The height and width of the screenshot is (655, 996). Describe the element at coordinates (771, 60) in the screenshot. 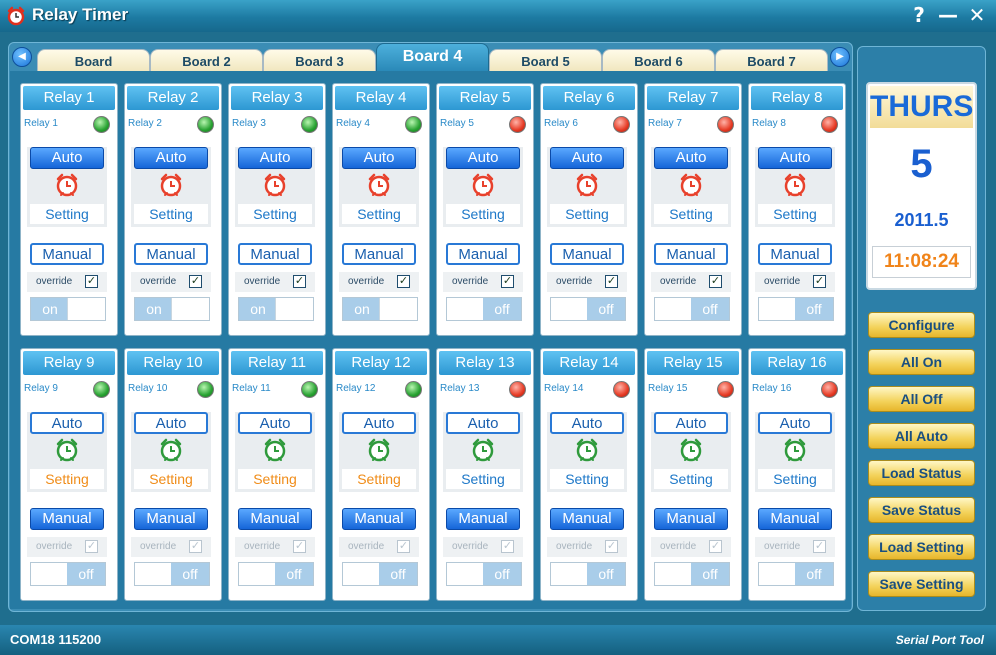

I see `tab-board-7: Board 7` at that location.